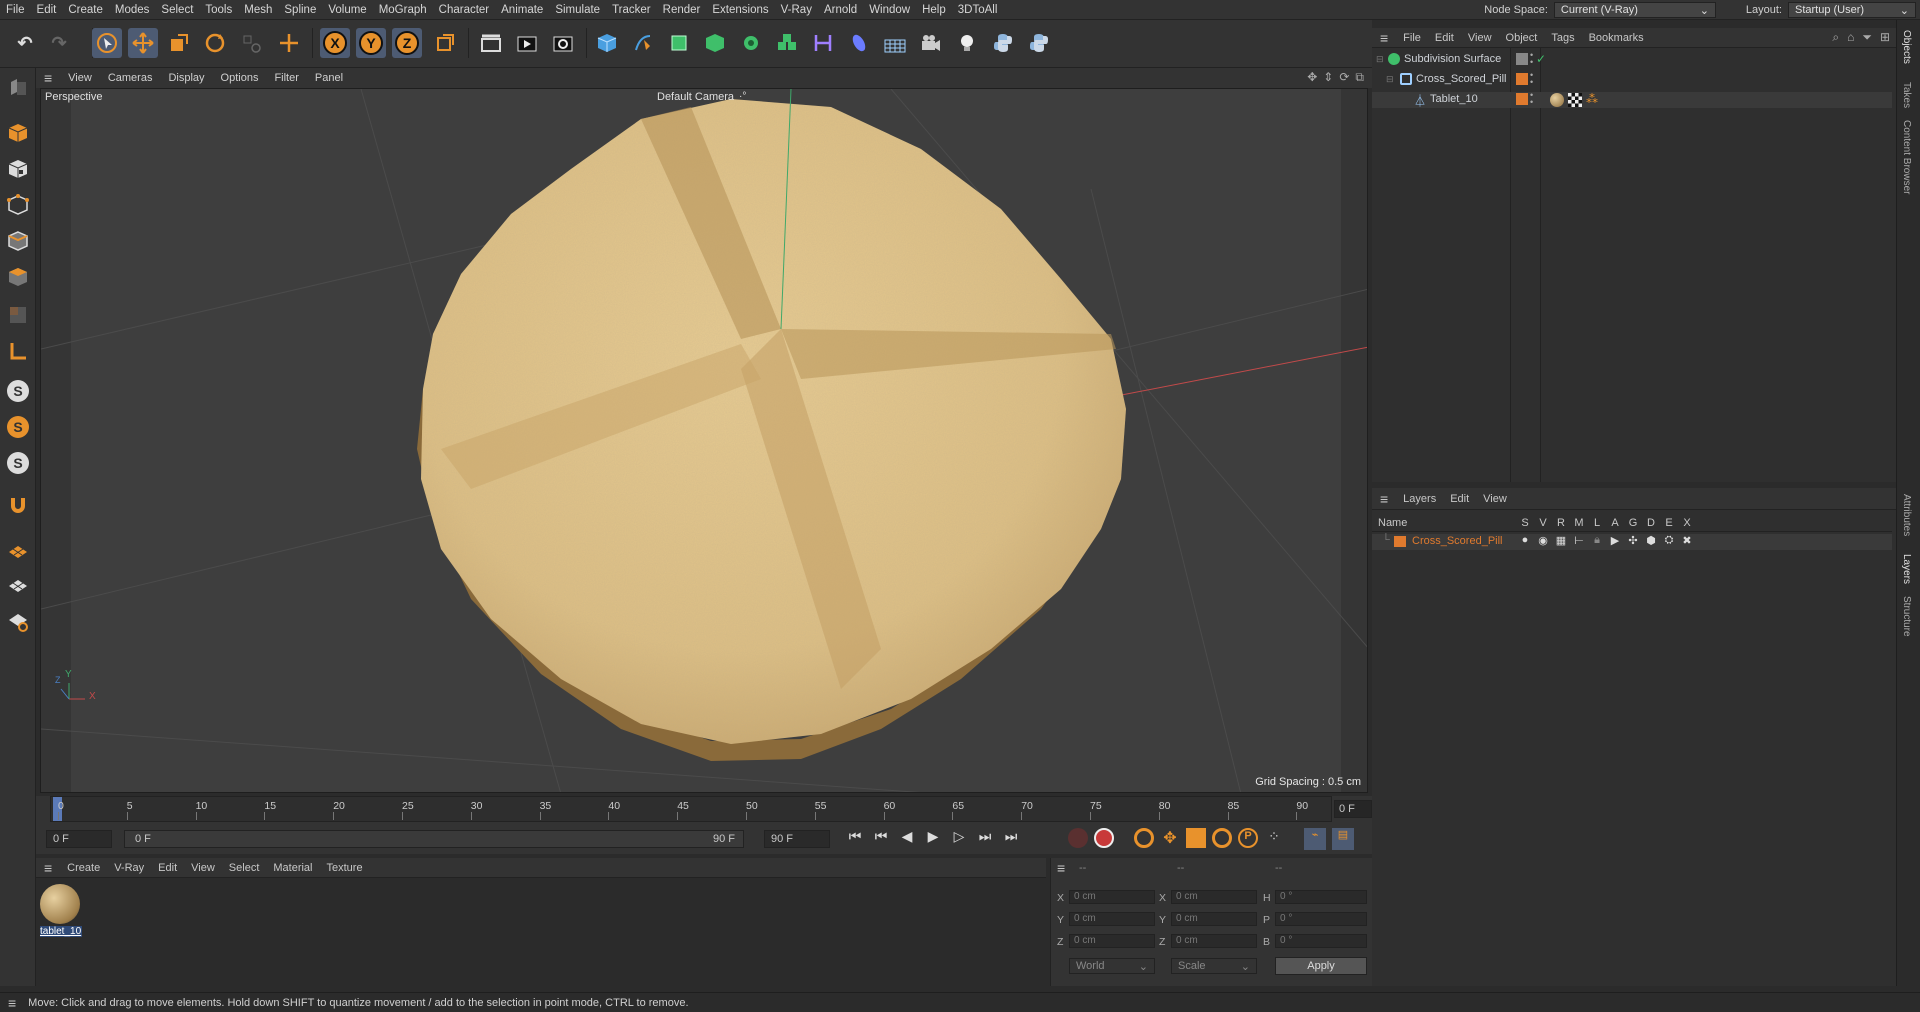 The image size is (1920, 1012). I want to click on uv-mode-button, so click(18, 315).